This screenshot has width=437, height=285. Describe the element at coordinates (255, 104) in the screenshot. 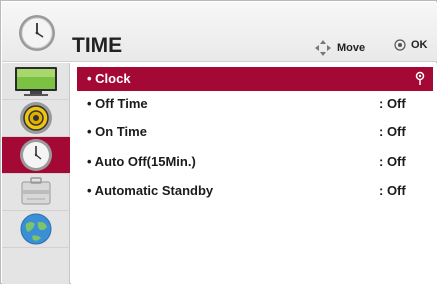

I see `menu-item-off-time: • Off Time : Off` at that location.